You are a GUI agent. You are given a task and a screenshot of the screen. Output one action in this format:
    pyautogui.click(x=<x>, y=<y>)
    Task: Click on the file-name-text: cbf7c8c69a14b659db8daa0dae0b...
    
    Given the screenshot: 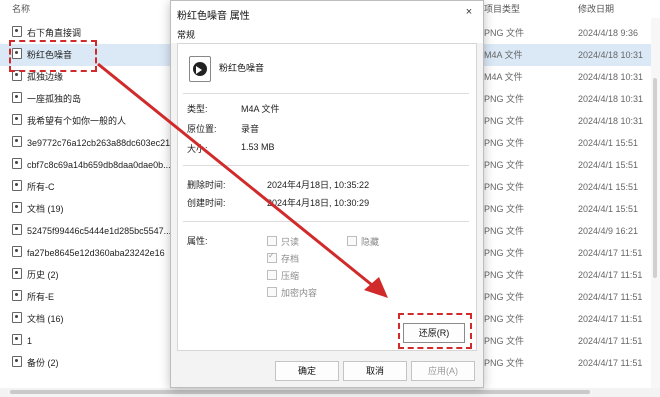 What is the action you would take?
    pyautogui.click(x=99, y=165)
    